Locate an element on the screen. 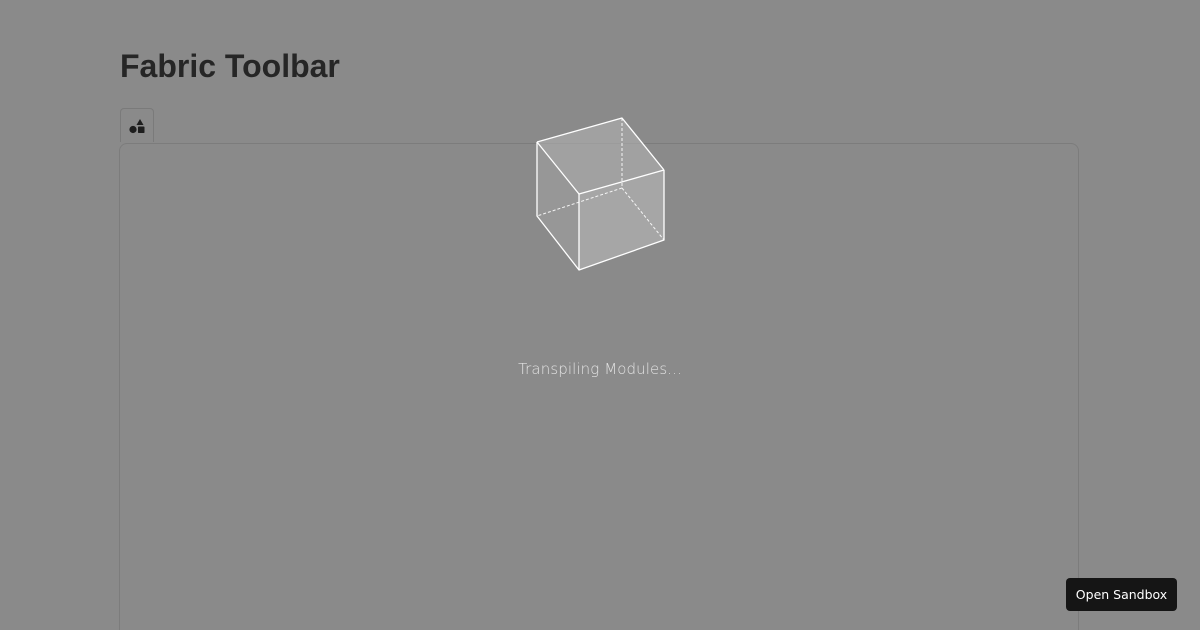 The image size is (1200, 630). shapes-icon is located at coordinates (137, 125).